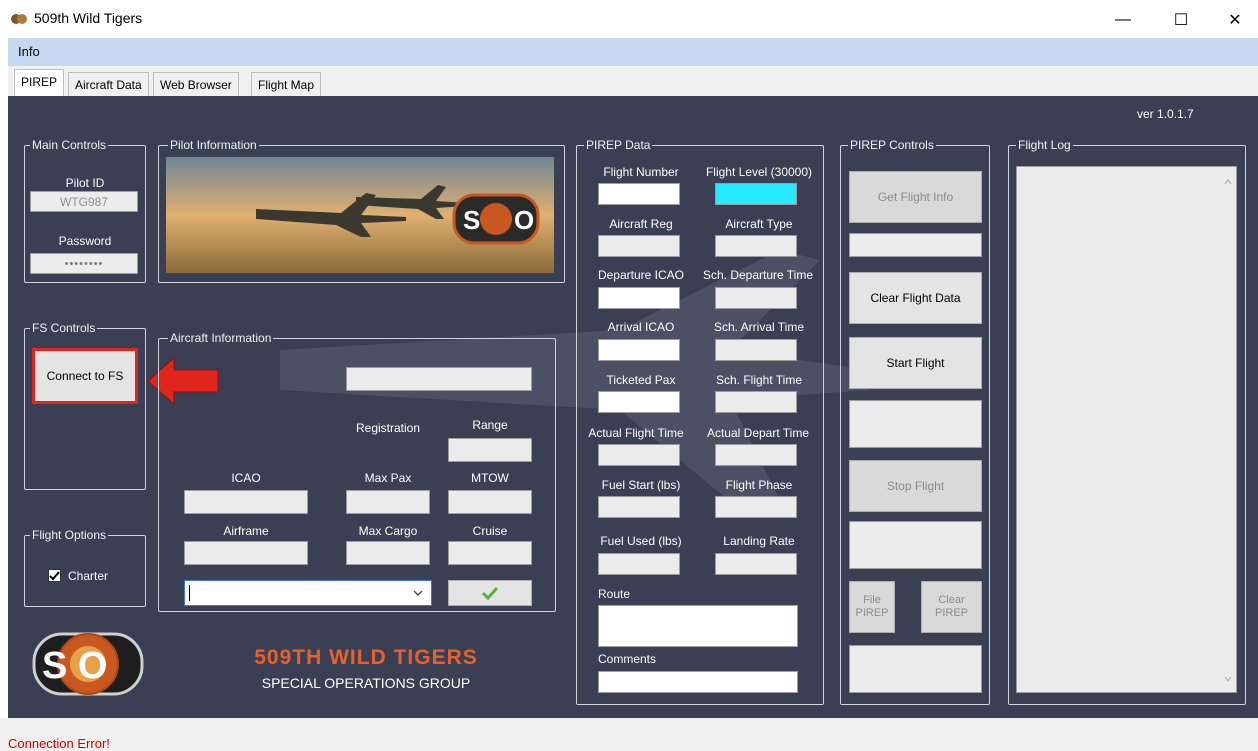  What do you see at coordinates (1228, 679) in the screenshot?
I see `scroll-down-icon` at bounding box center [1228, 679].